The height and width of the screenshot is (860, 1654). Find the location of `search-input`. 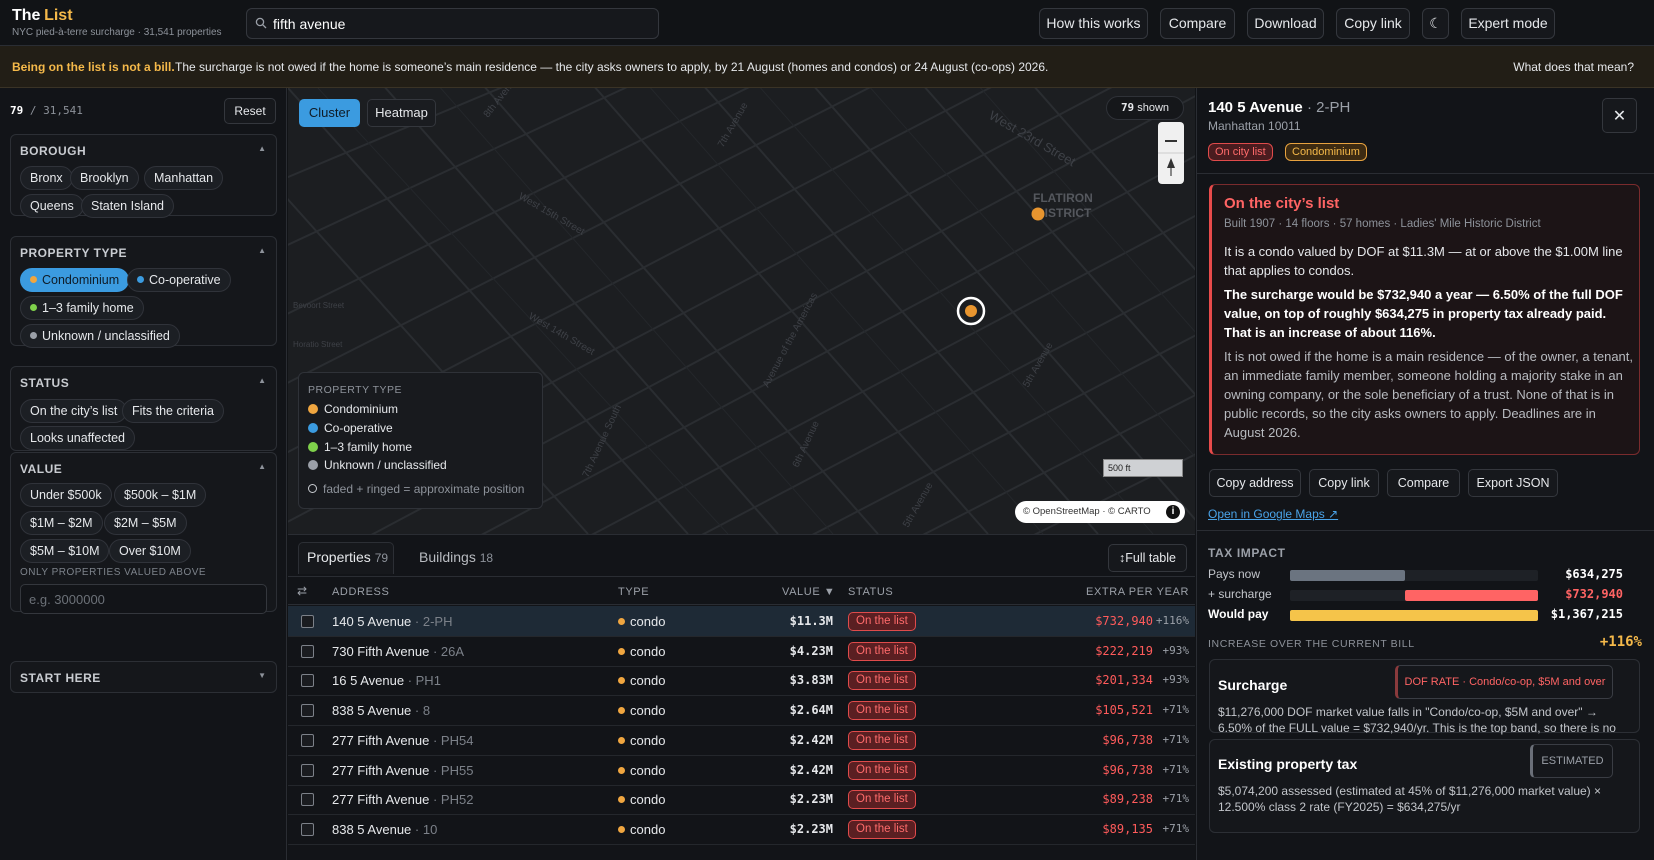

search-input is located at coordinates (458, 24).